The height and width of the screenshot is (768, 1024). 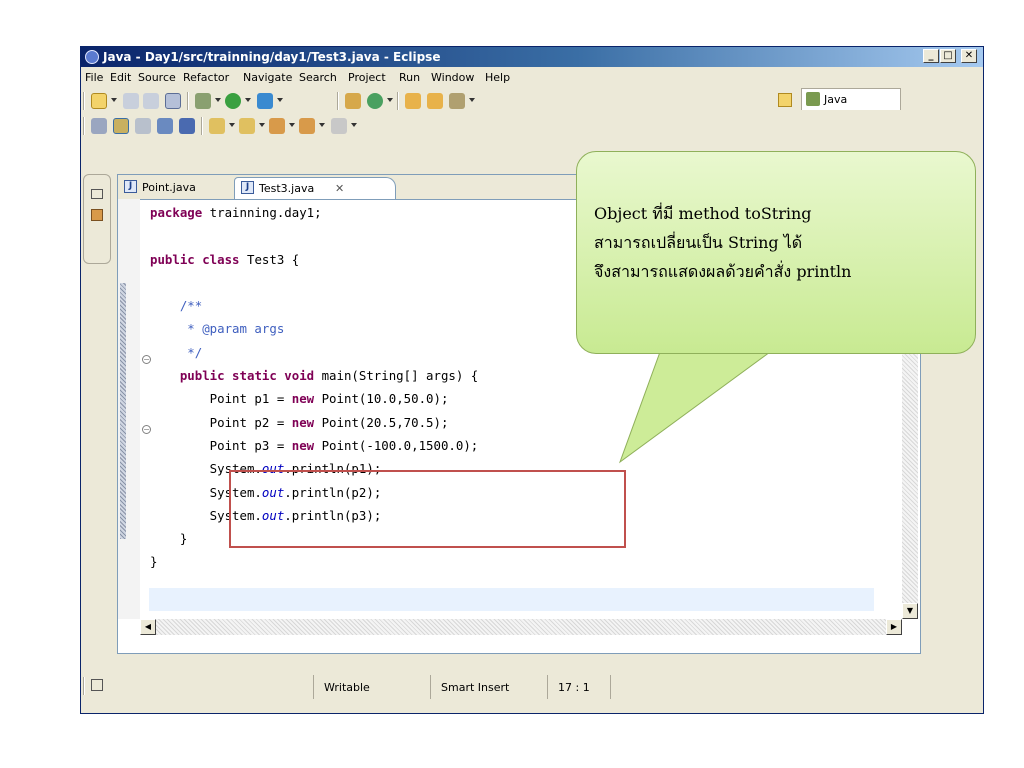 What do you see at coordinates (233, 101) in the screenshot?
I see `run-icon` at bounding box center [233, 101].